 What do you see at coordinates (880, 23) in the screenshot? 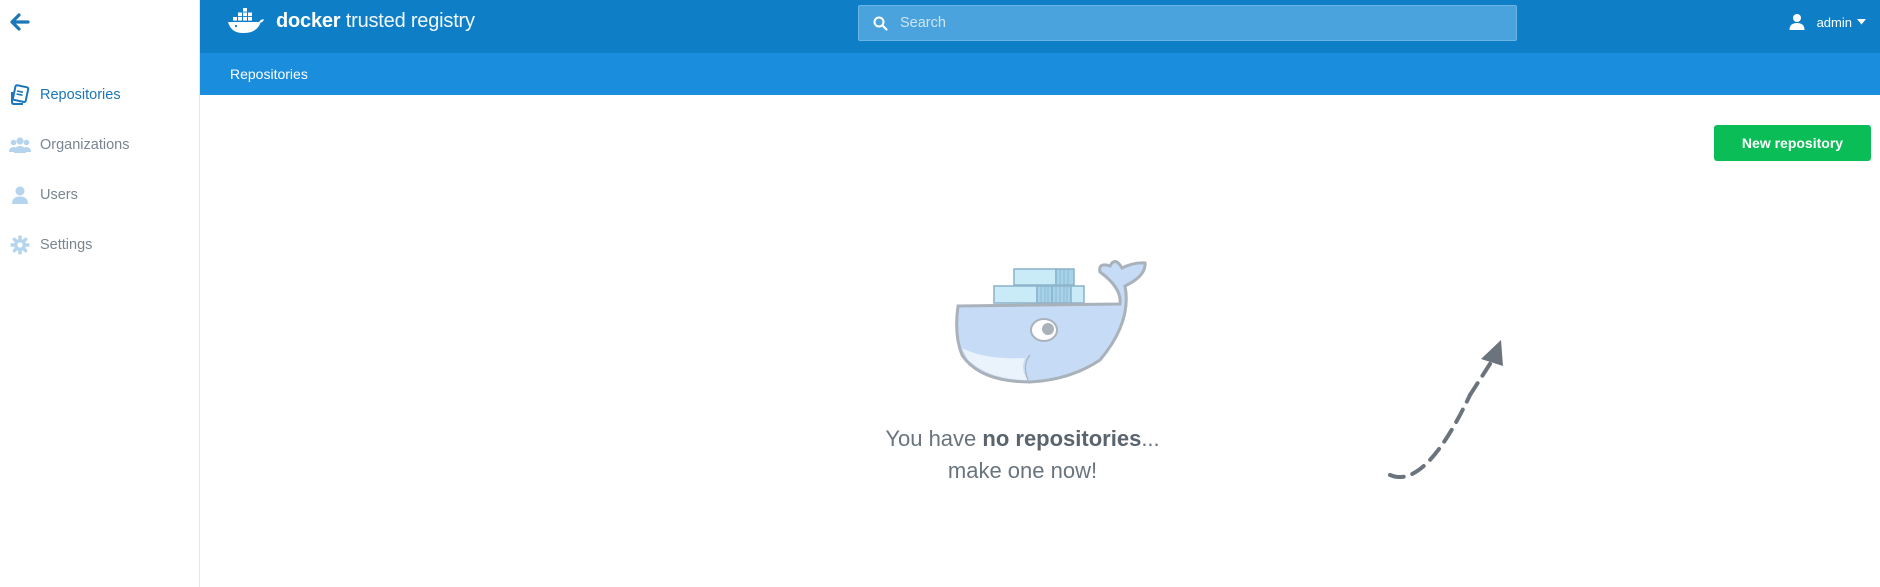
I see `search-icon` at bounding box center [880, 23].